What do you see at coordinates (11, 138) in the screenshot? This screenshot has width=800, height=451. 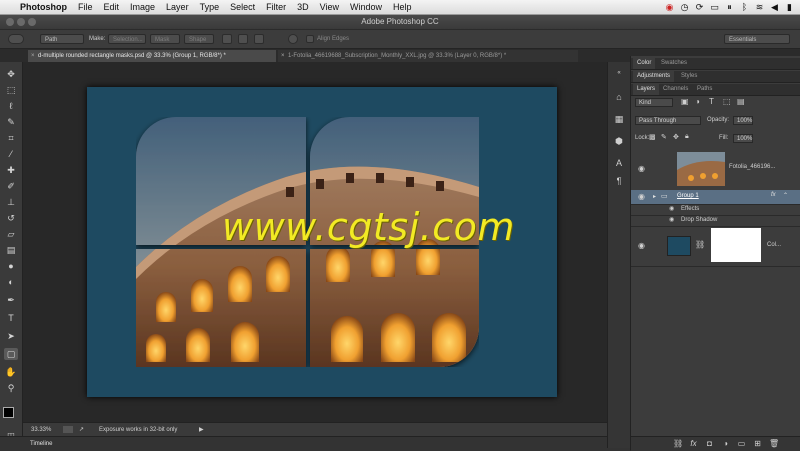 I see `crop-tool-icon: ⌗` at bounding box center [11, 138].